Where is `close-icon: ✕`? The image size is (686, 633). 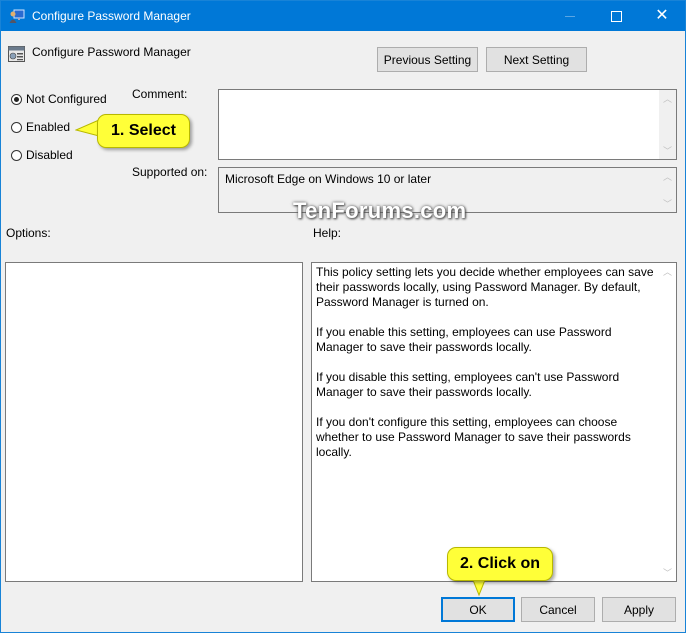 close-icon: ✕ is located at coordinates (662, 15).